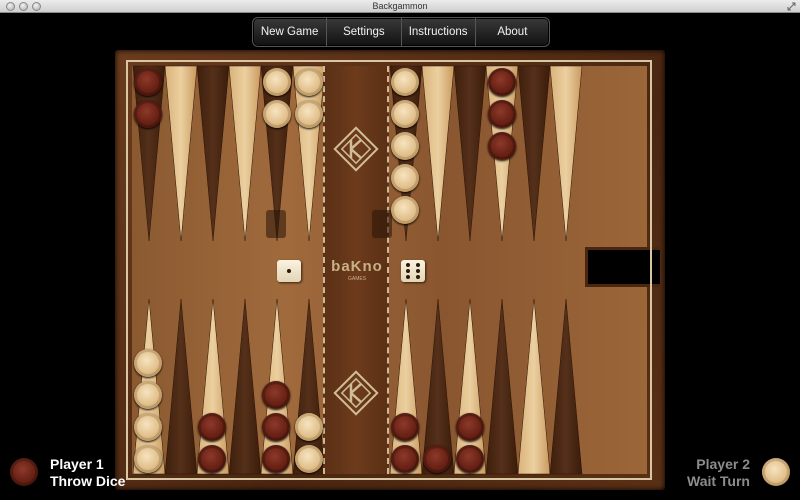 The width and height of the screenshot is (800, 500). What do you see at coordinates (88, 481) in the screenshot?
I see `player-1-status: Throw Dice` at bounding box center [88, 481].